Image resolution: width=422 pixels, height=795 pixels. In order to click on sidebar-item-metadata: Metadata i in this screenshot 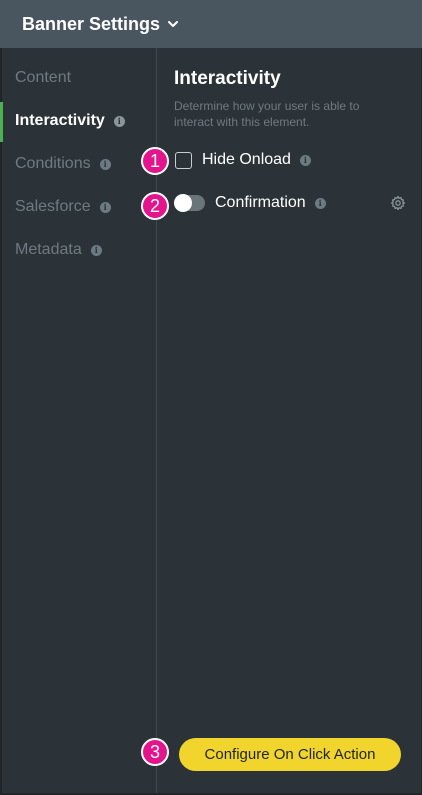, I will do `click(58, 250)`.